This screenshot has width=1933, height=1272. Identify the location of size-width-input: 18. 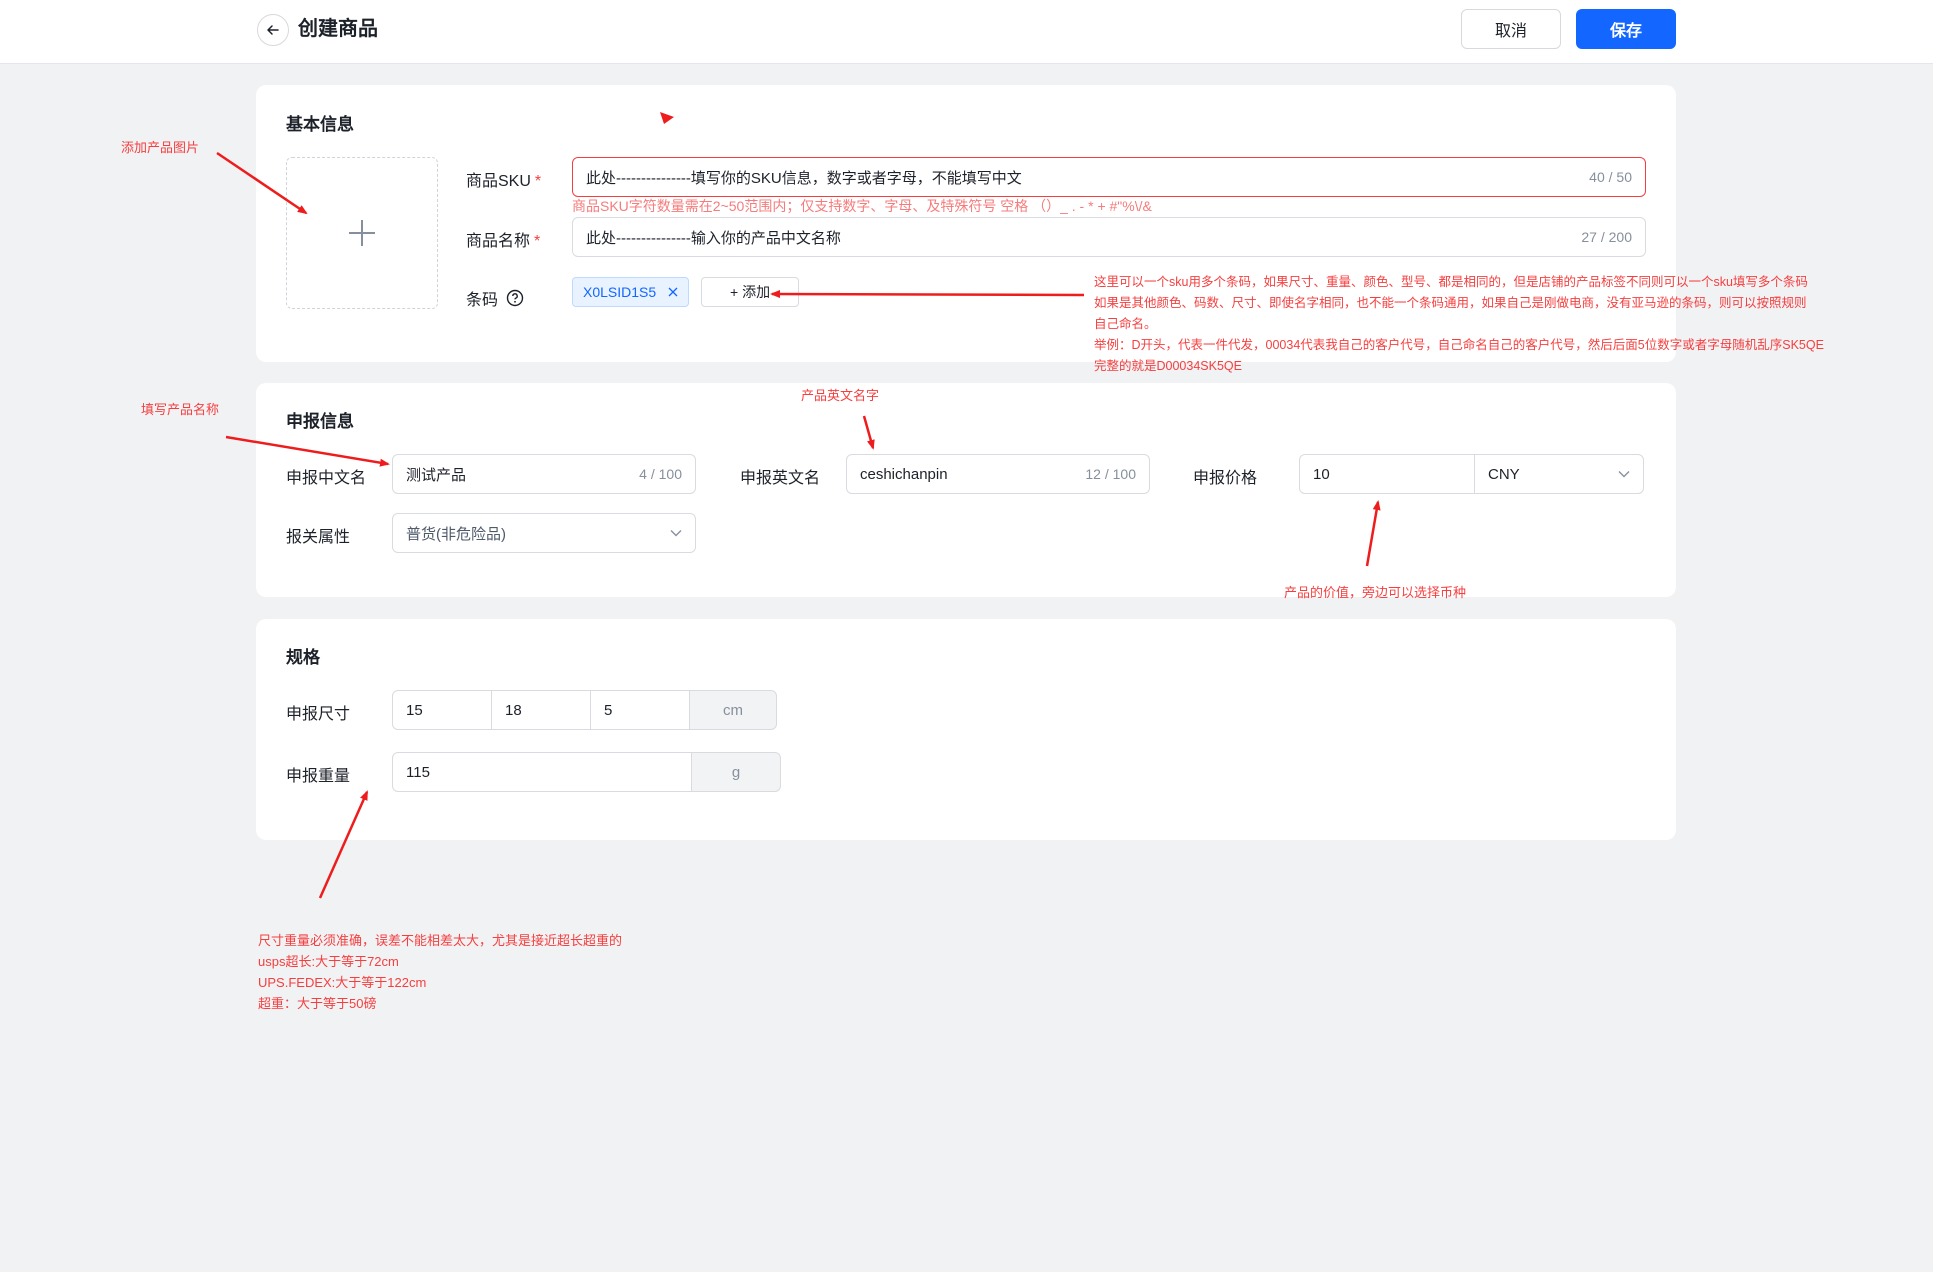
(541, 710).